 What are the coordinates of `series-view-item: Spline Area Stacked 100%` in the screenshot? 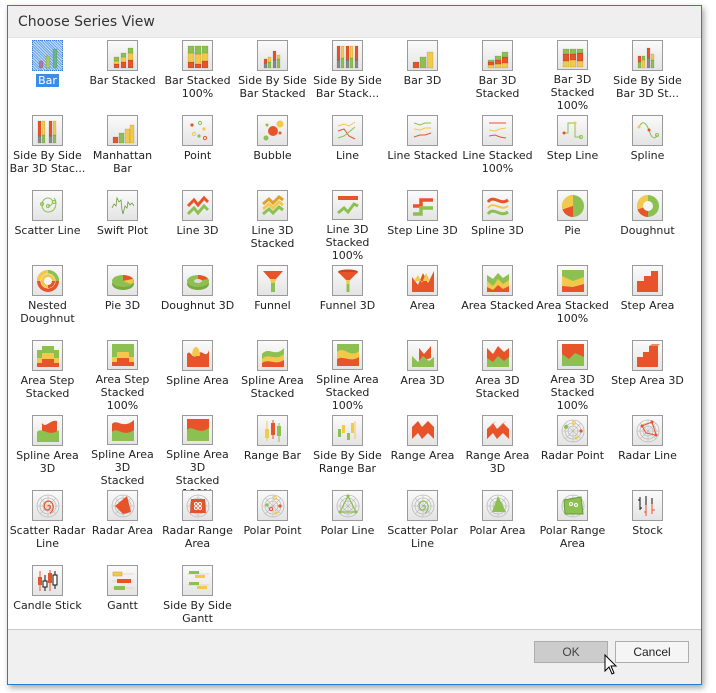 It's located at (347, 376).